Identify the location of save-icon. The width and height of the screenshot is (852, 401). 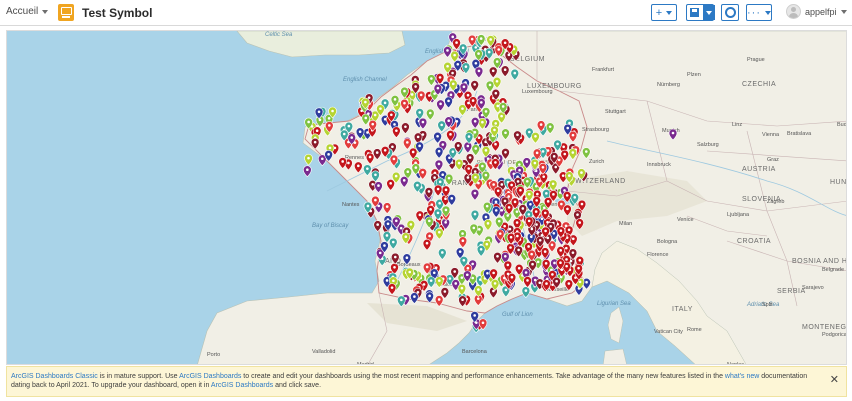
(694, 12).